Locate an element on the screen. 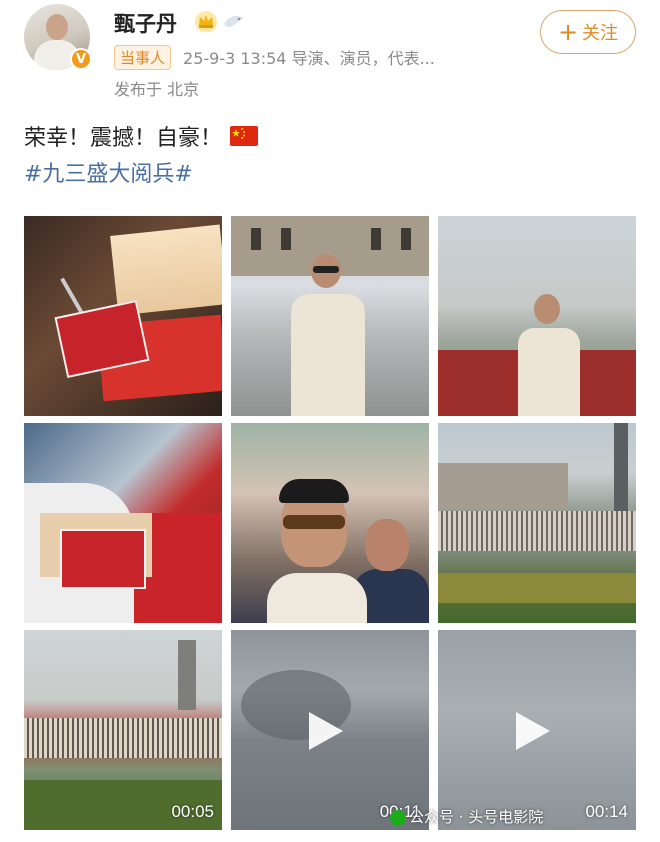  media-video-2: 00:11 is located at coordinates (330, 730).